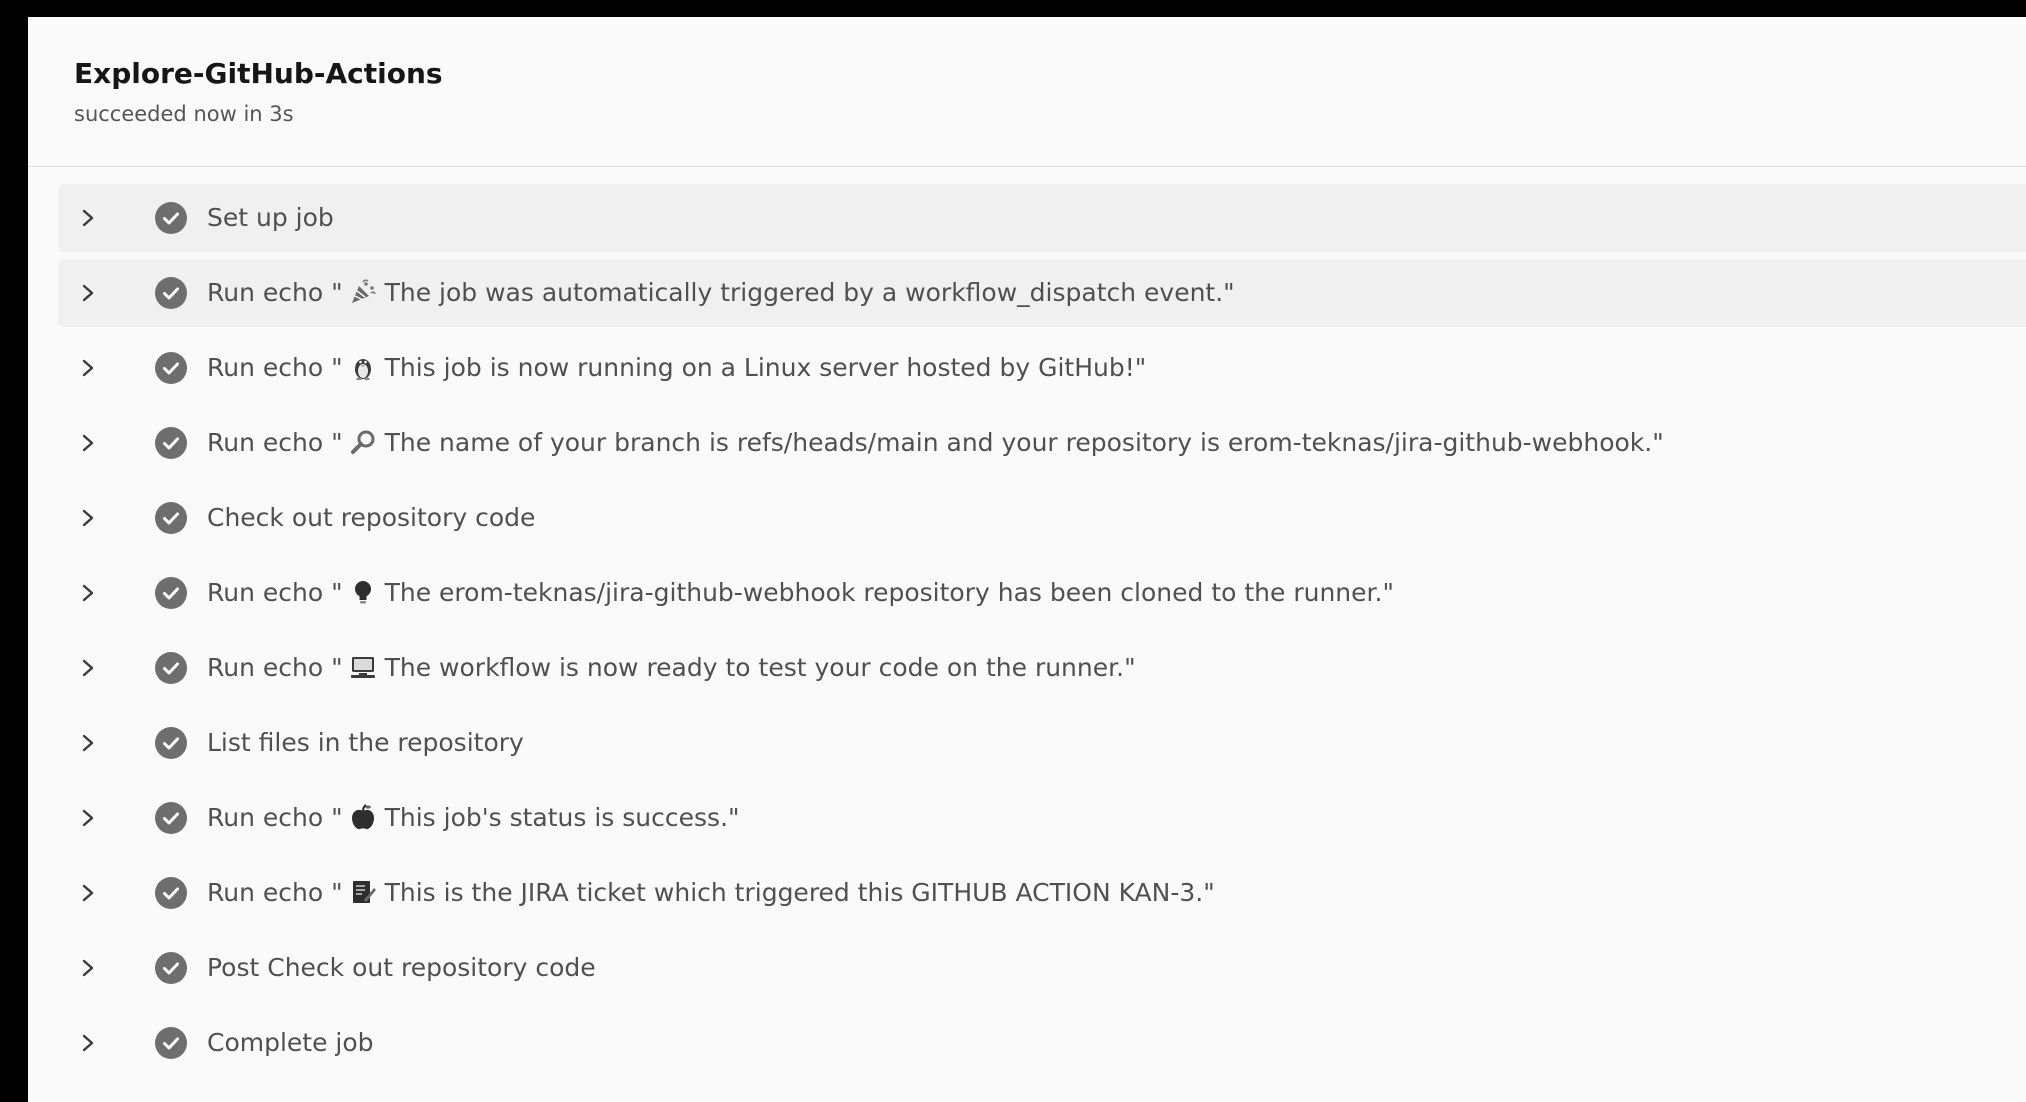 The height and width of the screenshot is (1102, 2026). Describe the element at coordinates (362, 370) in the screenshot. I see `penguin-icon` at that location.